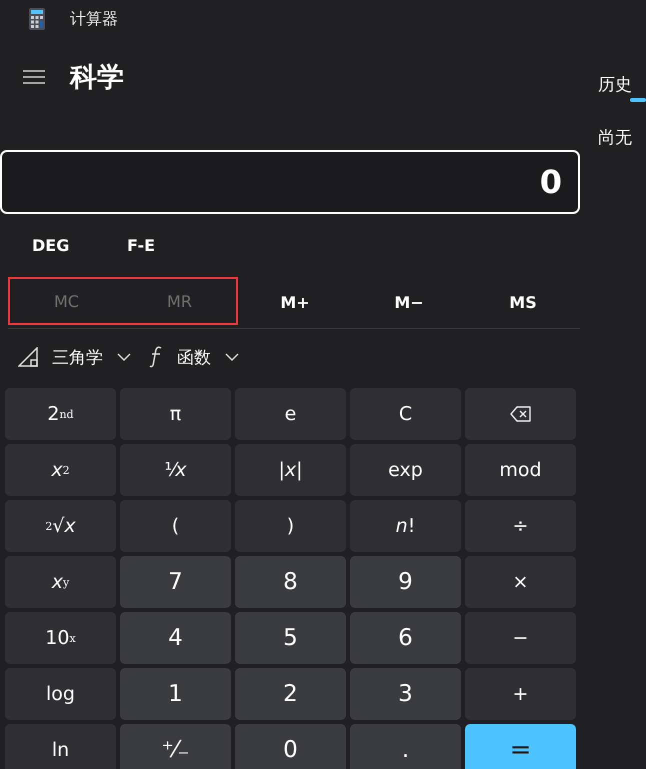 This screenshot has width=646, height=769. Describe the element at coordinates (523, 302) in the screenshot. I see `memory-button: MS` at that location.